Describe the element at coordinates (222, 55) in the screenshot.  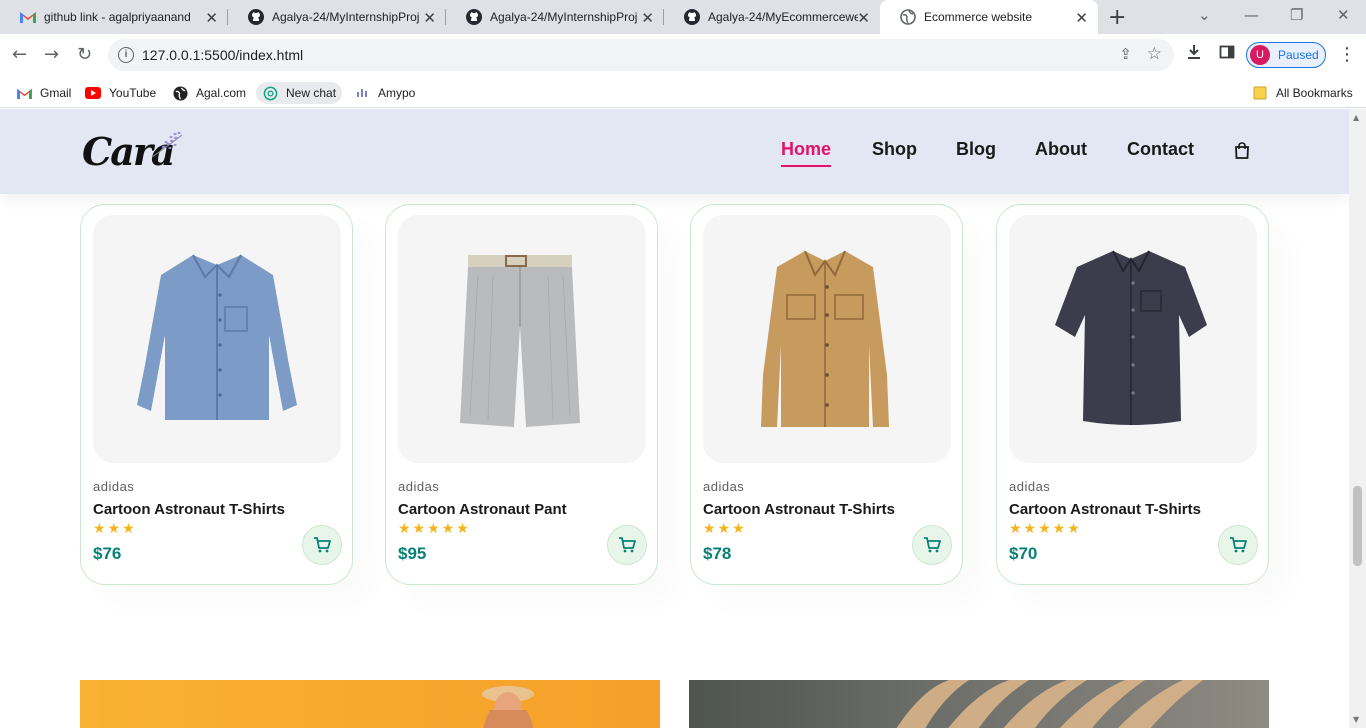
I see `url-text: 127.0.0.1:5500/index.html` at that location.